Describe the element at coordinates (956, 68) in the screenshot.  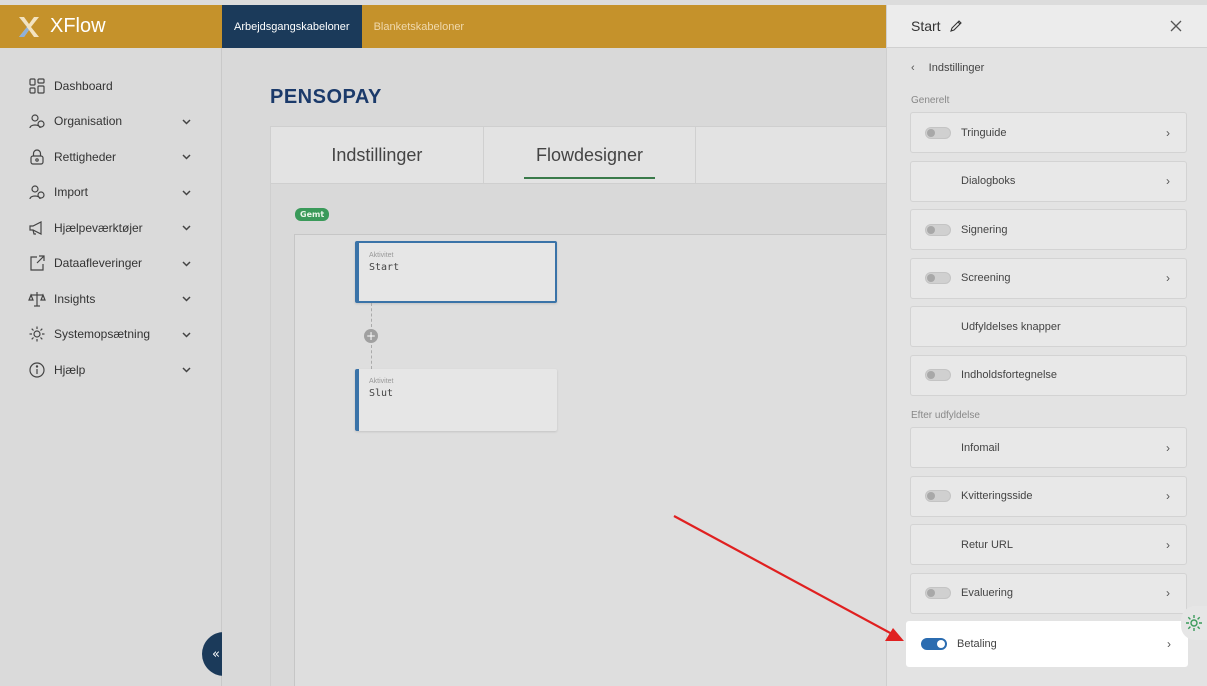
I see `back-link-label: Indstillinger` at that location.